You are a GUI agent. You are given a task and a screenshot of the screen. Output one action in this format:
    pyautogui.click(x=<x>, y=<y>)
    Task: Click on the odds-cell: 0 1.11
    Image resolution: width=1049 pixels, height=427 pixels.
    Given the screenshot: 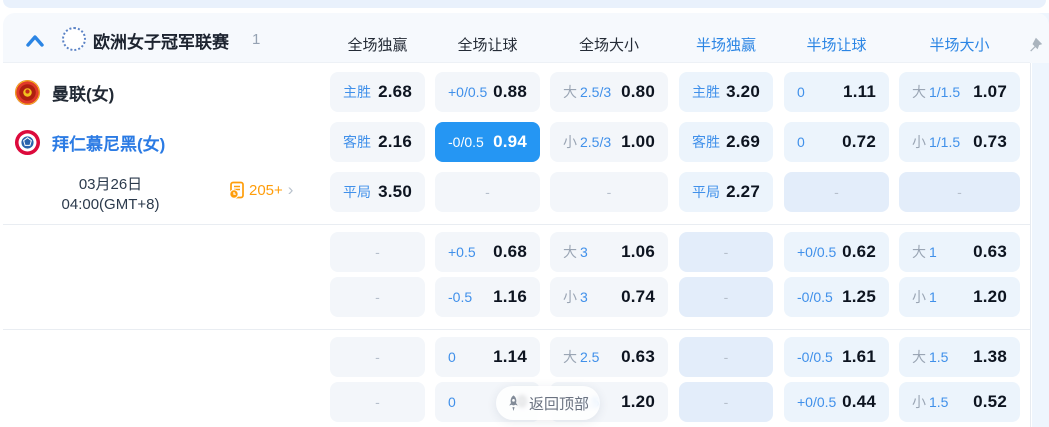 What is the action you would take?
    pyautogui.click(x=836, y=92)
    